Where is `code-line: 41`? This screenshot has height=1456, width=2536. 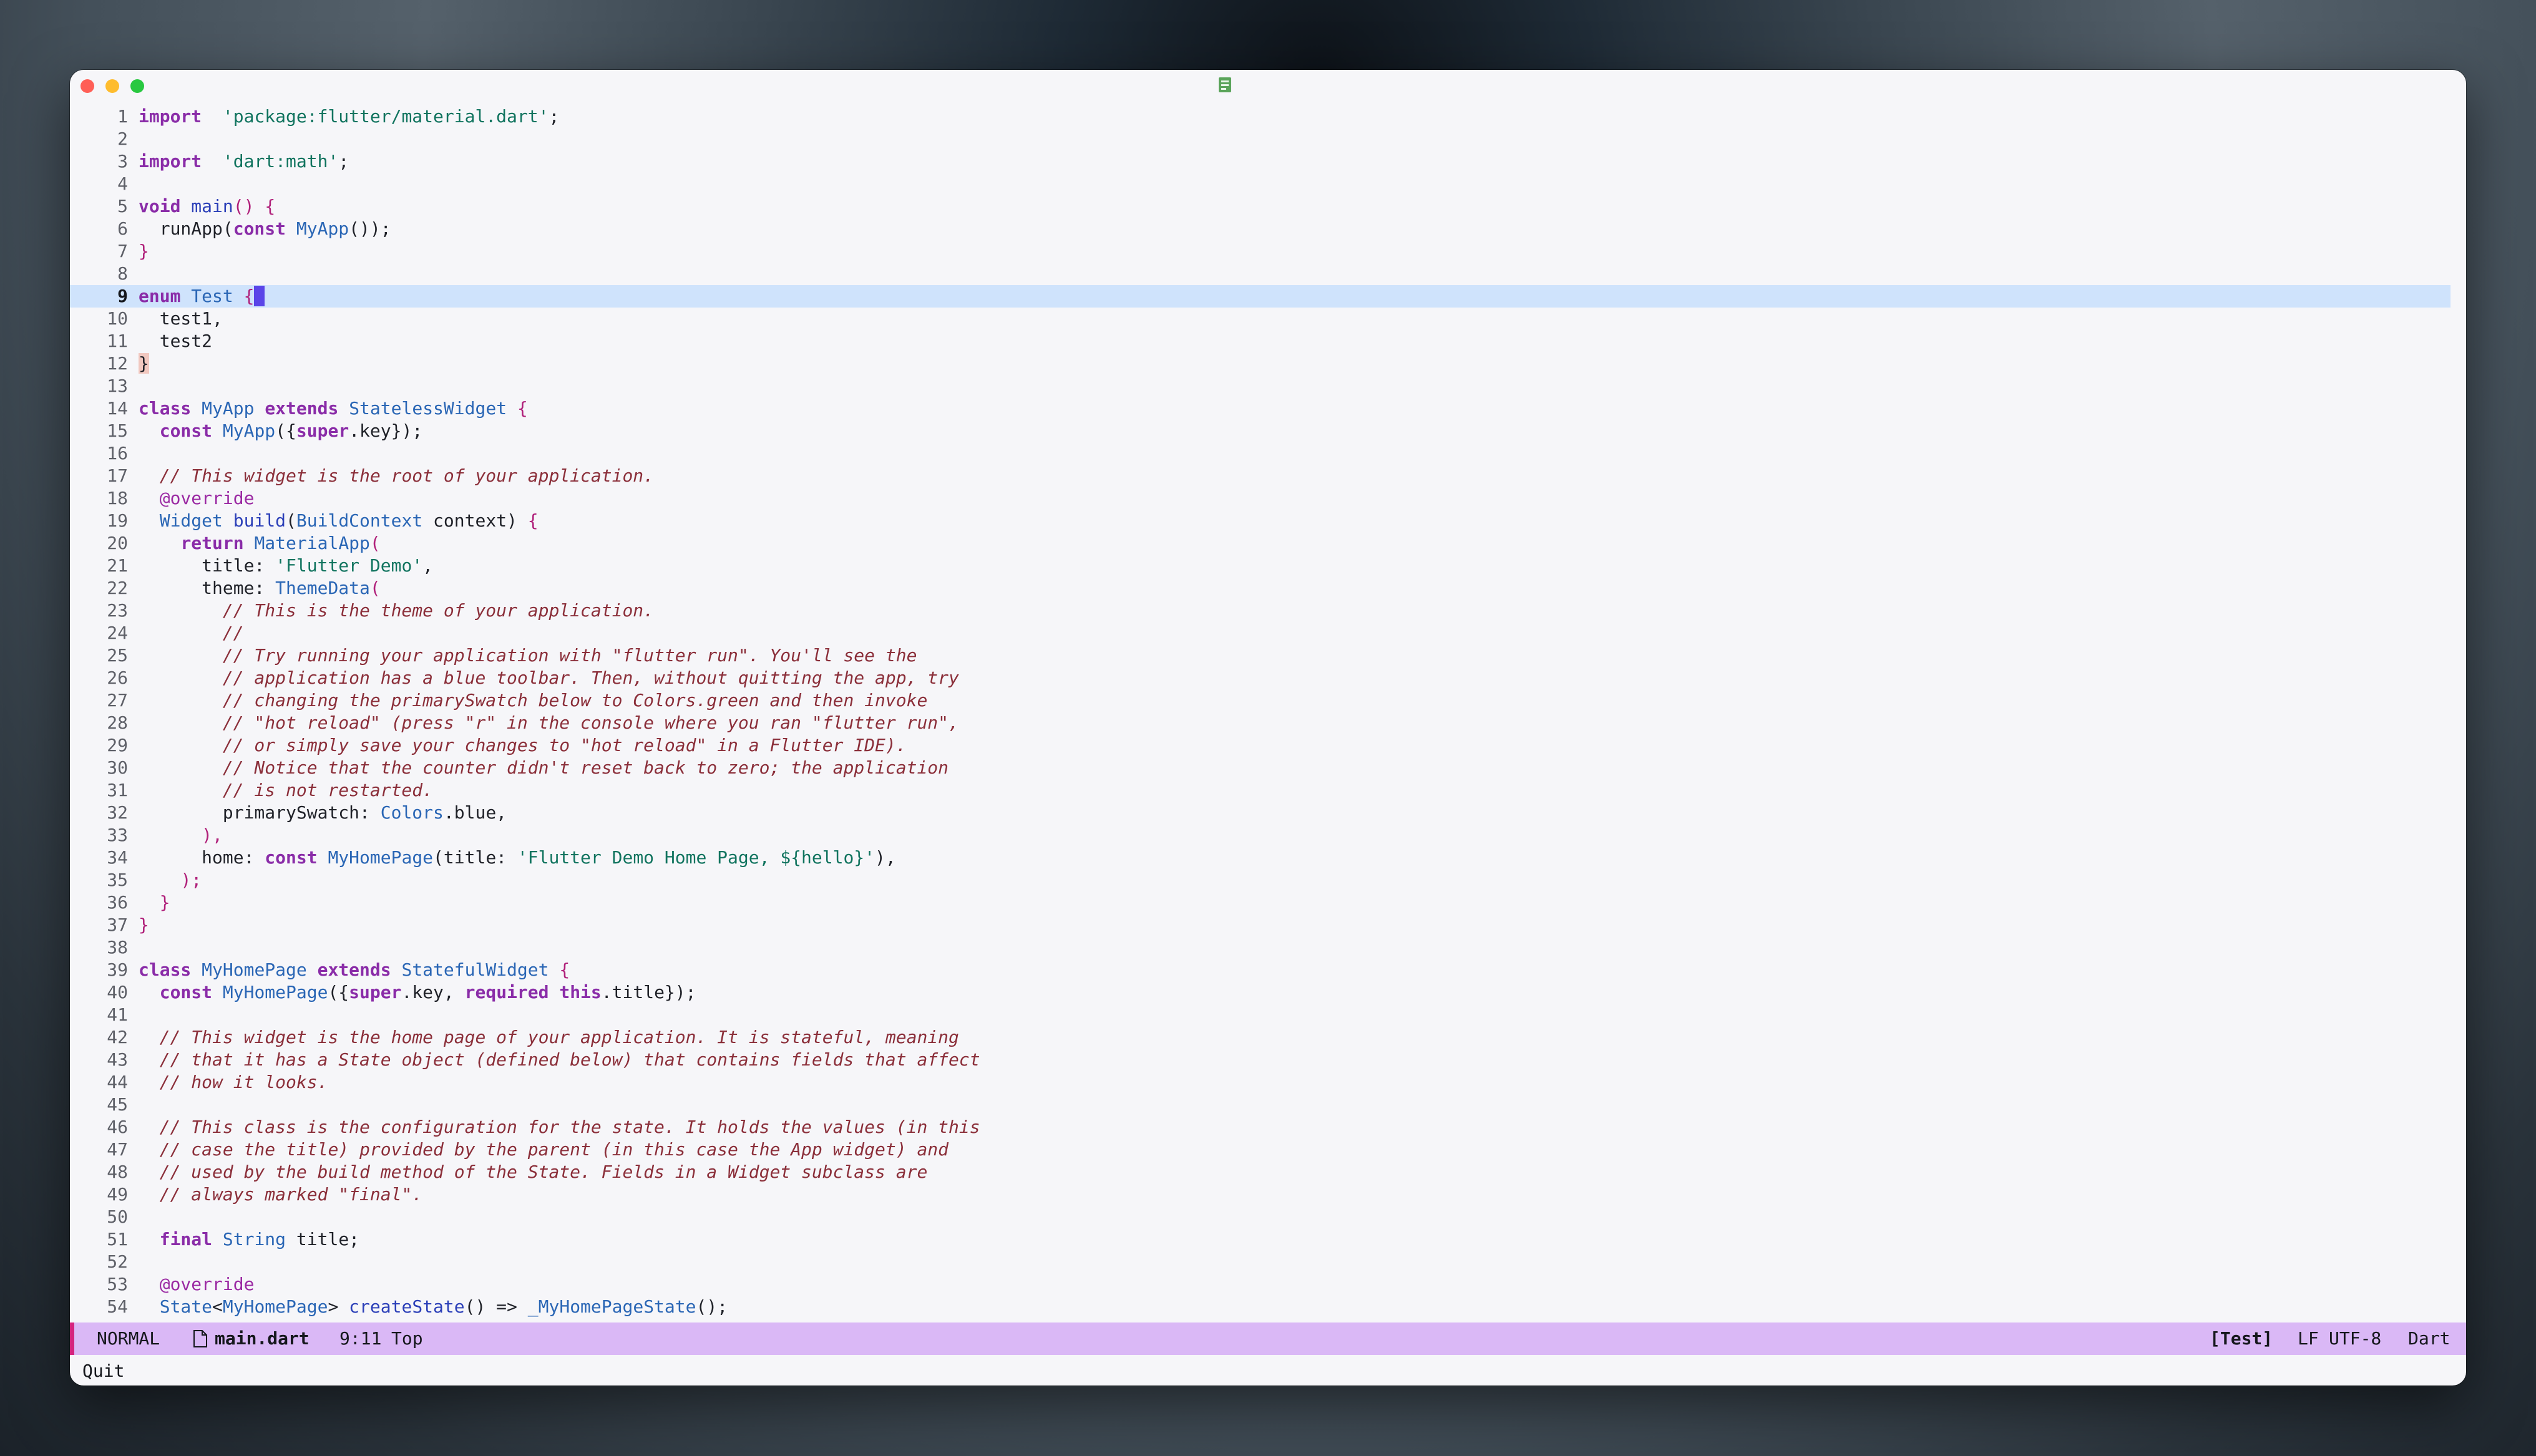 code-line: 41 is located at coordinates (1268, 1015).